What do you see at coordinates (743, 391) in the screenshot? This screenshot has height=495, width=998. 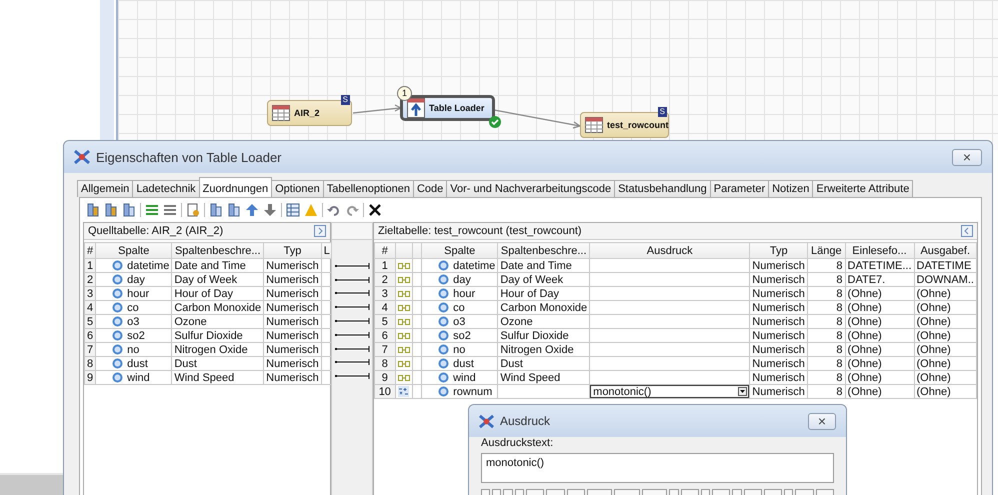 I see `dropdown-icon` at bounding box center [743, 391].